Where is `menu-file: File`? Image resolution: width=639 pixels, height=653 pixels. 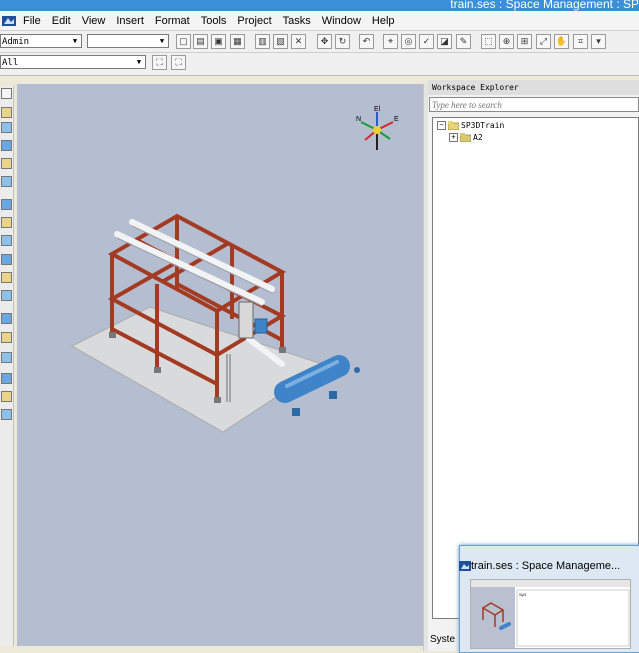
menu-file: File is located at coordinates (32, 21).